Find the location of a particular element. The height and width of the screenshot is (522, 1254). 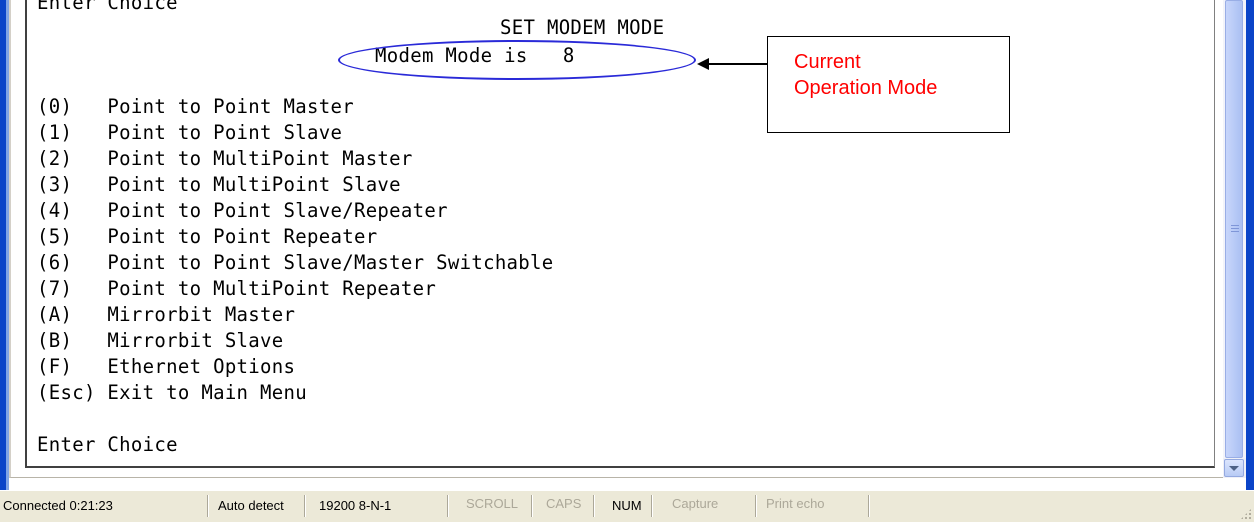

menu-option: (4) Point to Point Slave/Repeater is located at coordinates (242, 211).